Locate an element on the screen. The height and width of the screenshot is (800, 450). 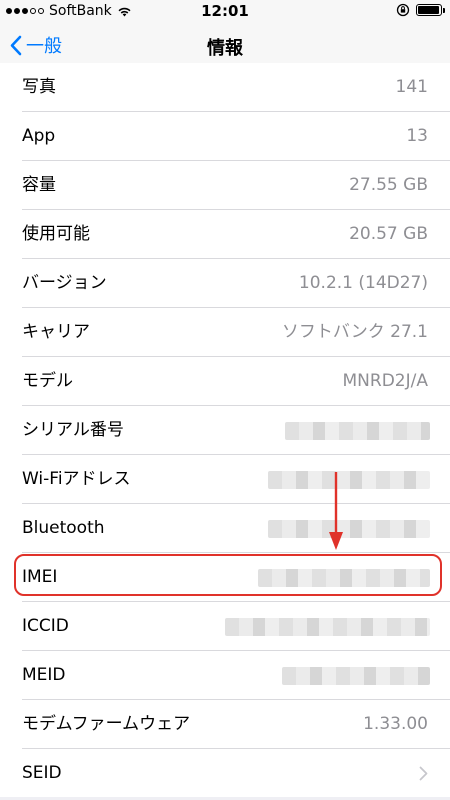
row-label: App is located at coordinates (39, 136).